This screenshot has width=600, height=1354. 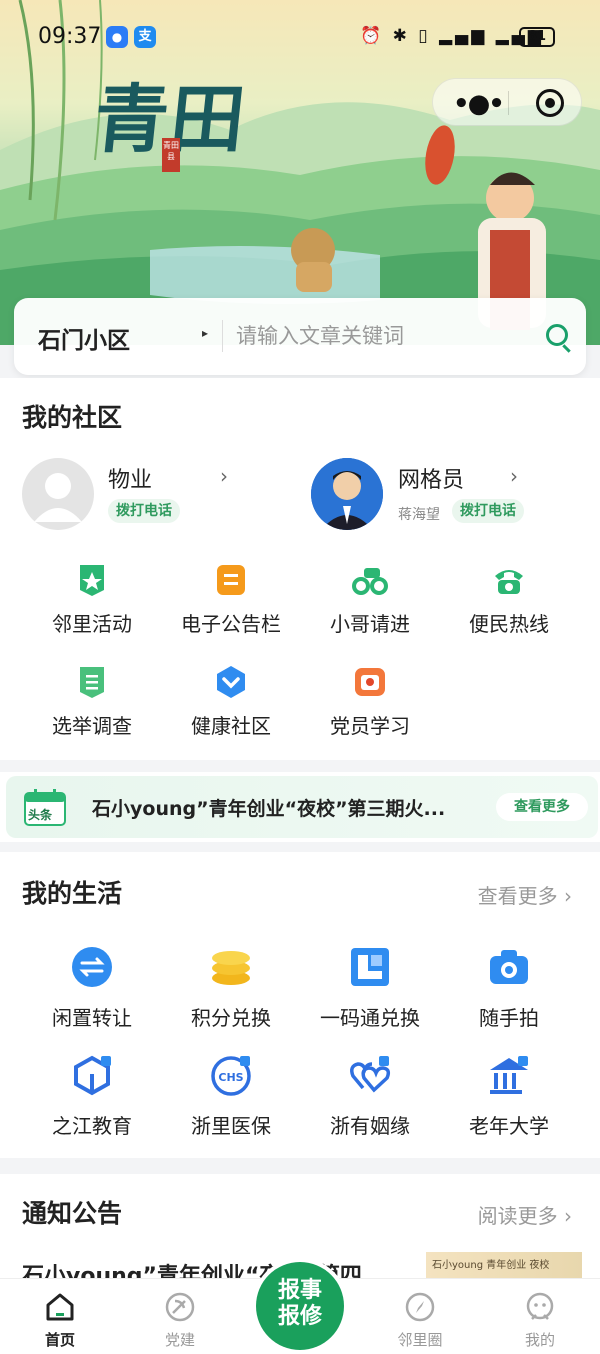 I want to click on medical-insurance-icon: CHS, so click(x=231, y=1076).